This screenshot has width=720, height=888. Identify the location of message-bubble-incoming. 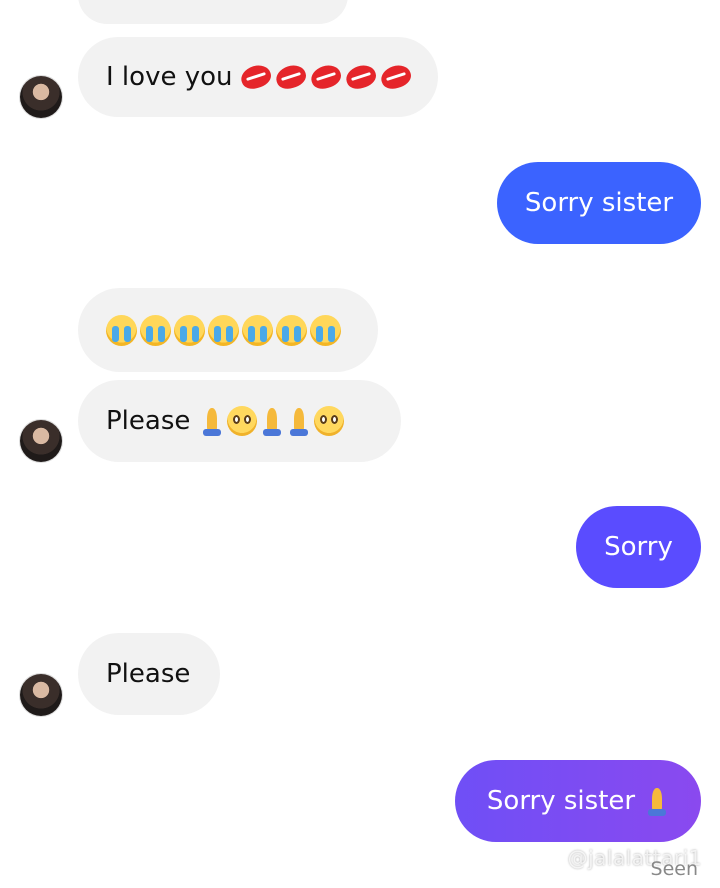
(228, 330).